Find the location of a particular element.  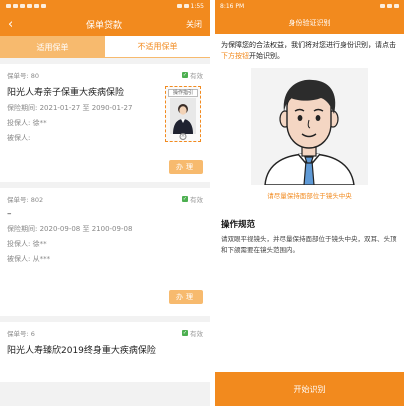

page-title: 身份验证识别 is located at coordinates (309, 23).